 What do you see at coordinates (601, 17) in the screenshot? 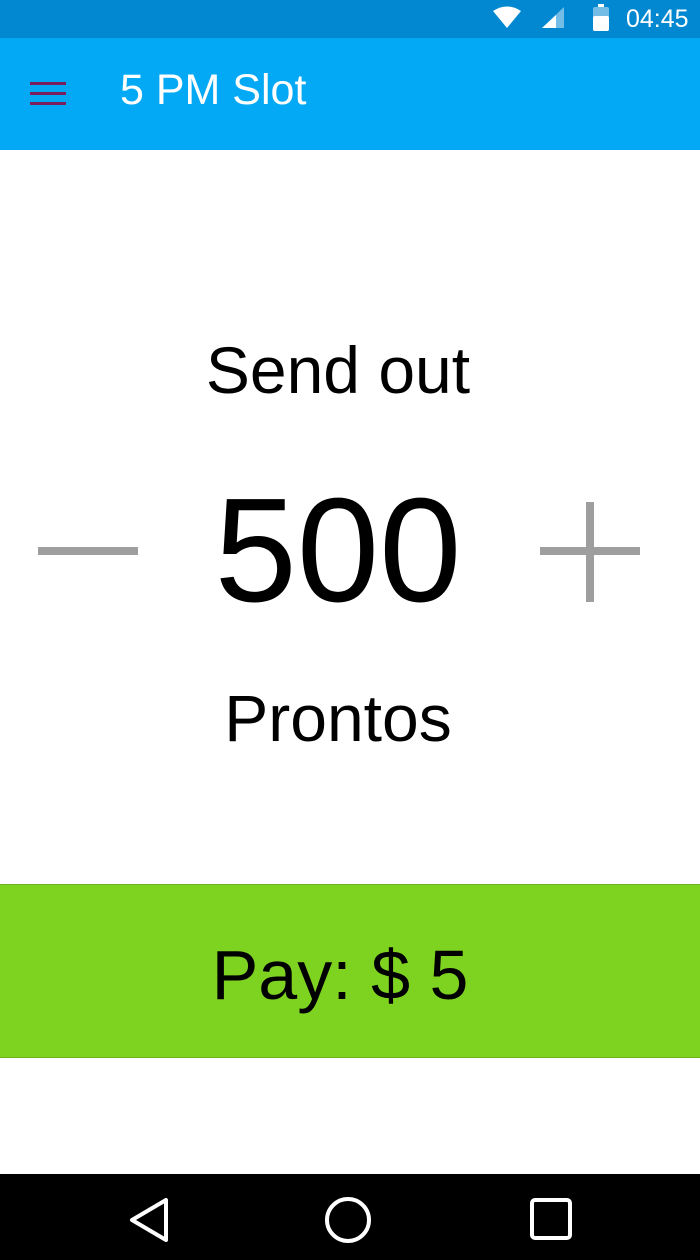
I see `battery-icon` at bounding box center [601, 17].